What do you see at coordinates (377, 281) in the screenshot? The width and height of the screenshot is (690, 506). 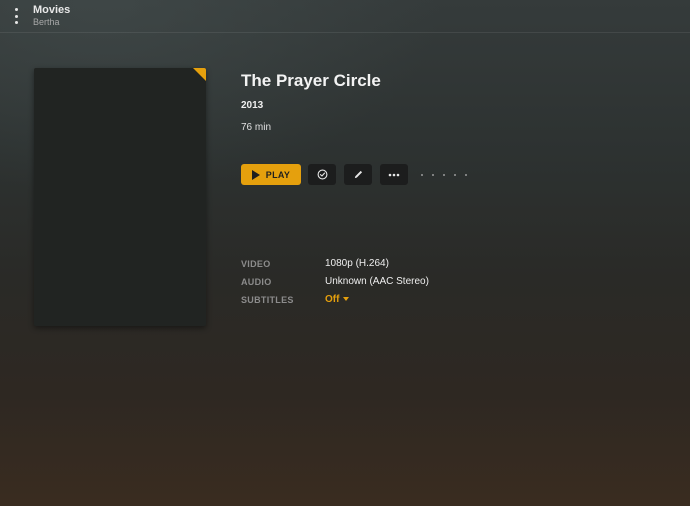 I see `audio-value: Unknown (AAC Stereo)` at bounding box center [377, 281].